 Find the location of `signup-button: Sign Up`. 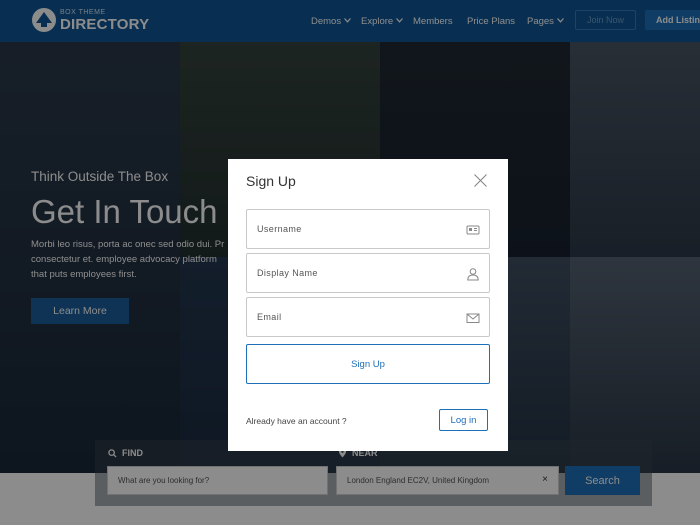

signup-button: Sign Up is located at coordinates (368, 364).